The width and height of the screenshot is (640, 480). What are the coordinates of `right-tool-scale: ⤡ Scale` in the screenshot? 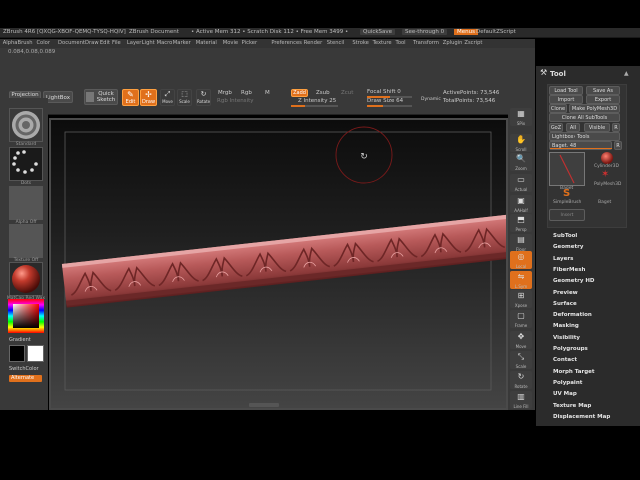 It's located at (521, 360).